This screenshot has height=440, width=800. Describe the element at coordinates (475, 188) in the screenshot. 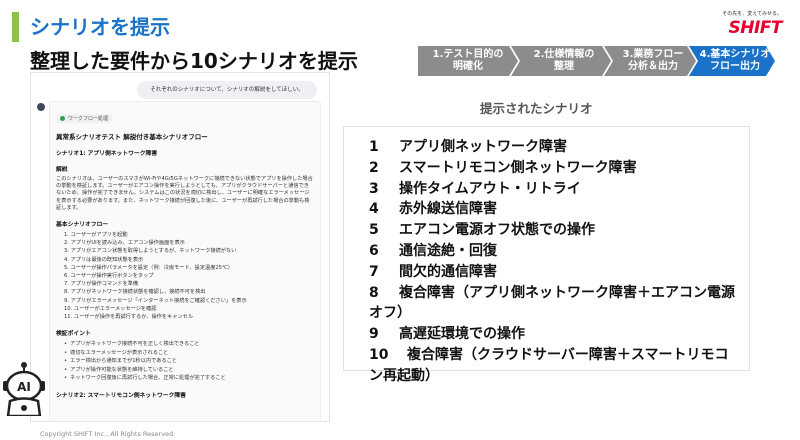

I see `scenario-item: 3 操作タイムアウト・リトライ` at that location.